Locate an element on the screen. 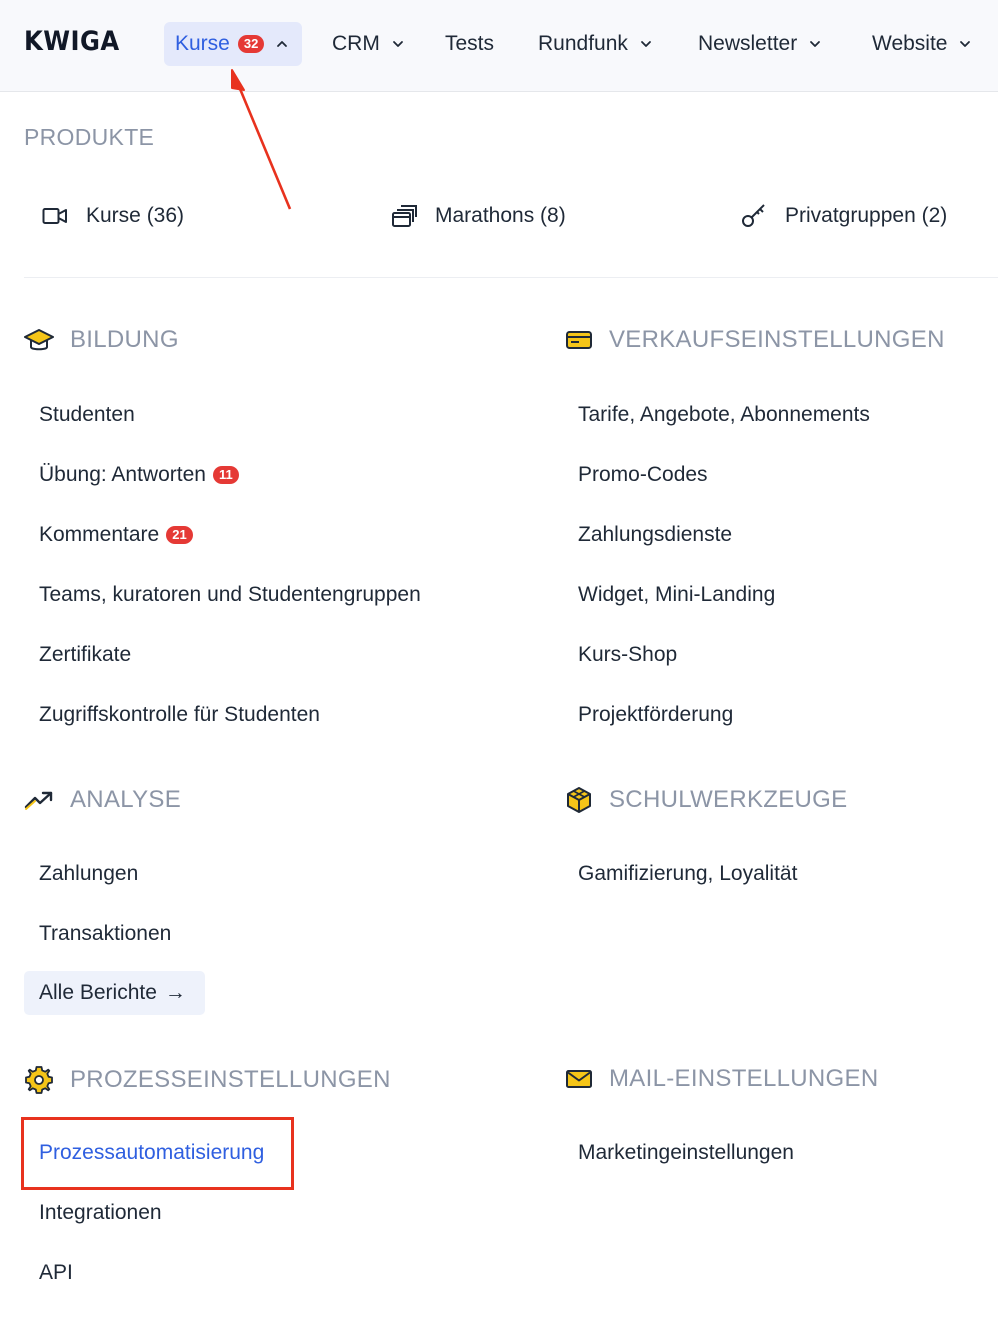 The height and width of the screenshot is (1342, 998). nav-kurse: Kurse 32 is located at coordinates (233, 44).